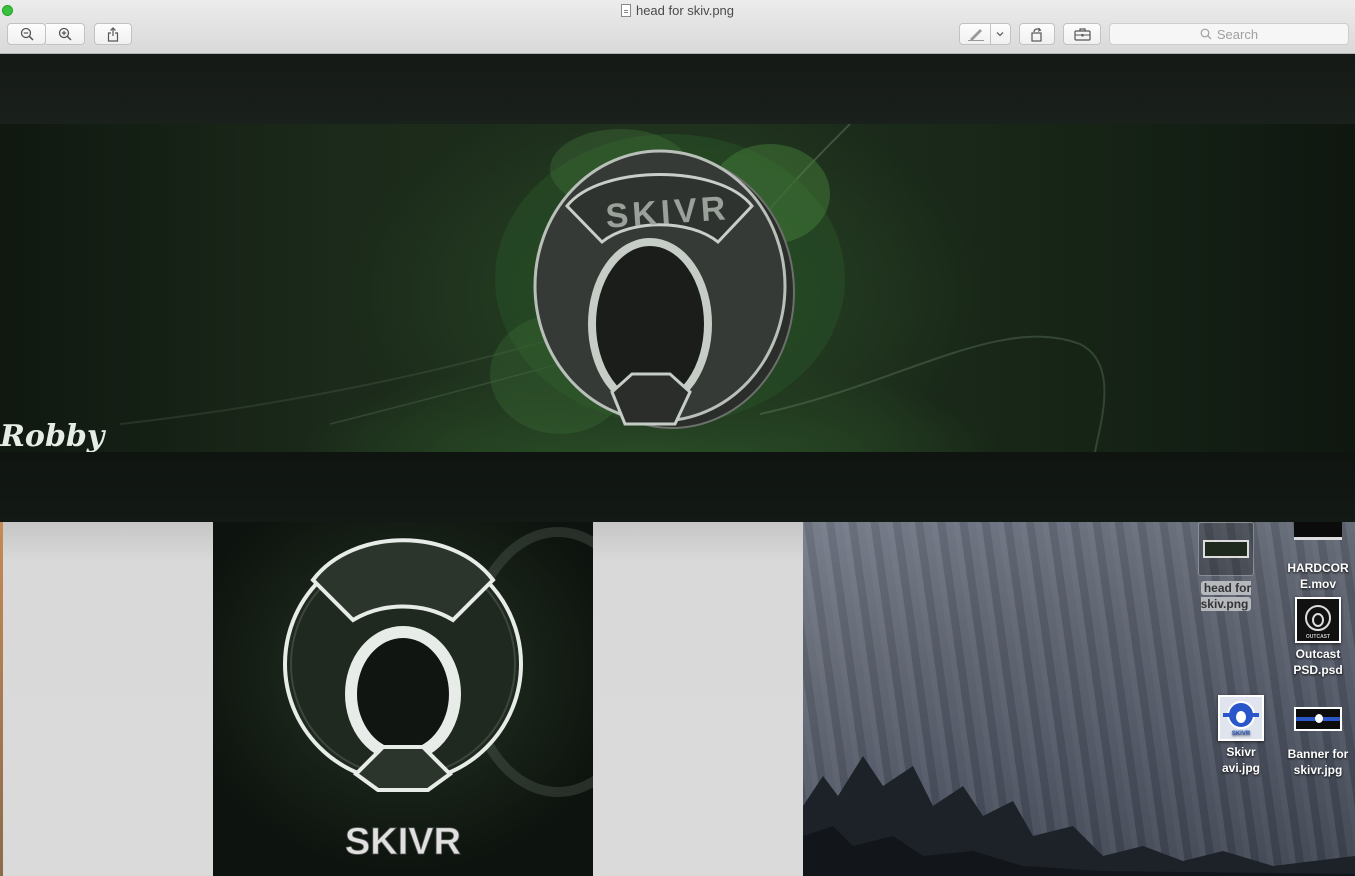 The height and width of the screenshot is (876, 1355). I want to click on search-field: Search, so click(1229, 34).